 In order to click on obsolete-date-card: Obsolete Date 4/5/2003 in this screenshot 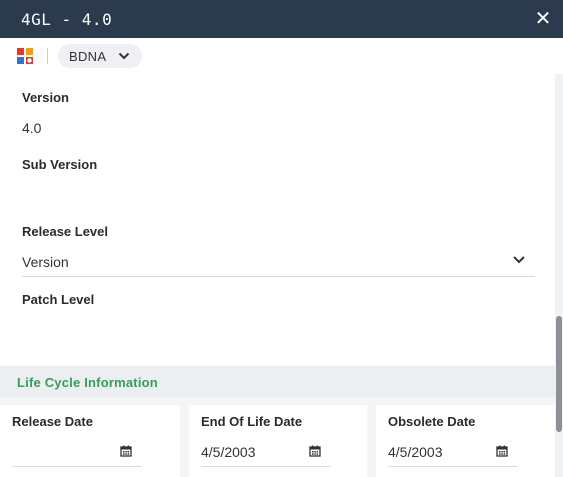, I will do `click(465, 441)`.